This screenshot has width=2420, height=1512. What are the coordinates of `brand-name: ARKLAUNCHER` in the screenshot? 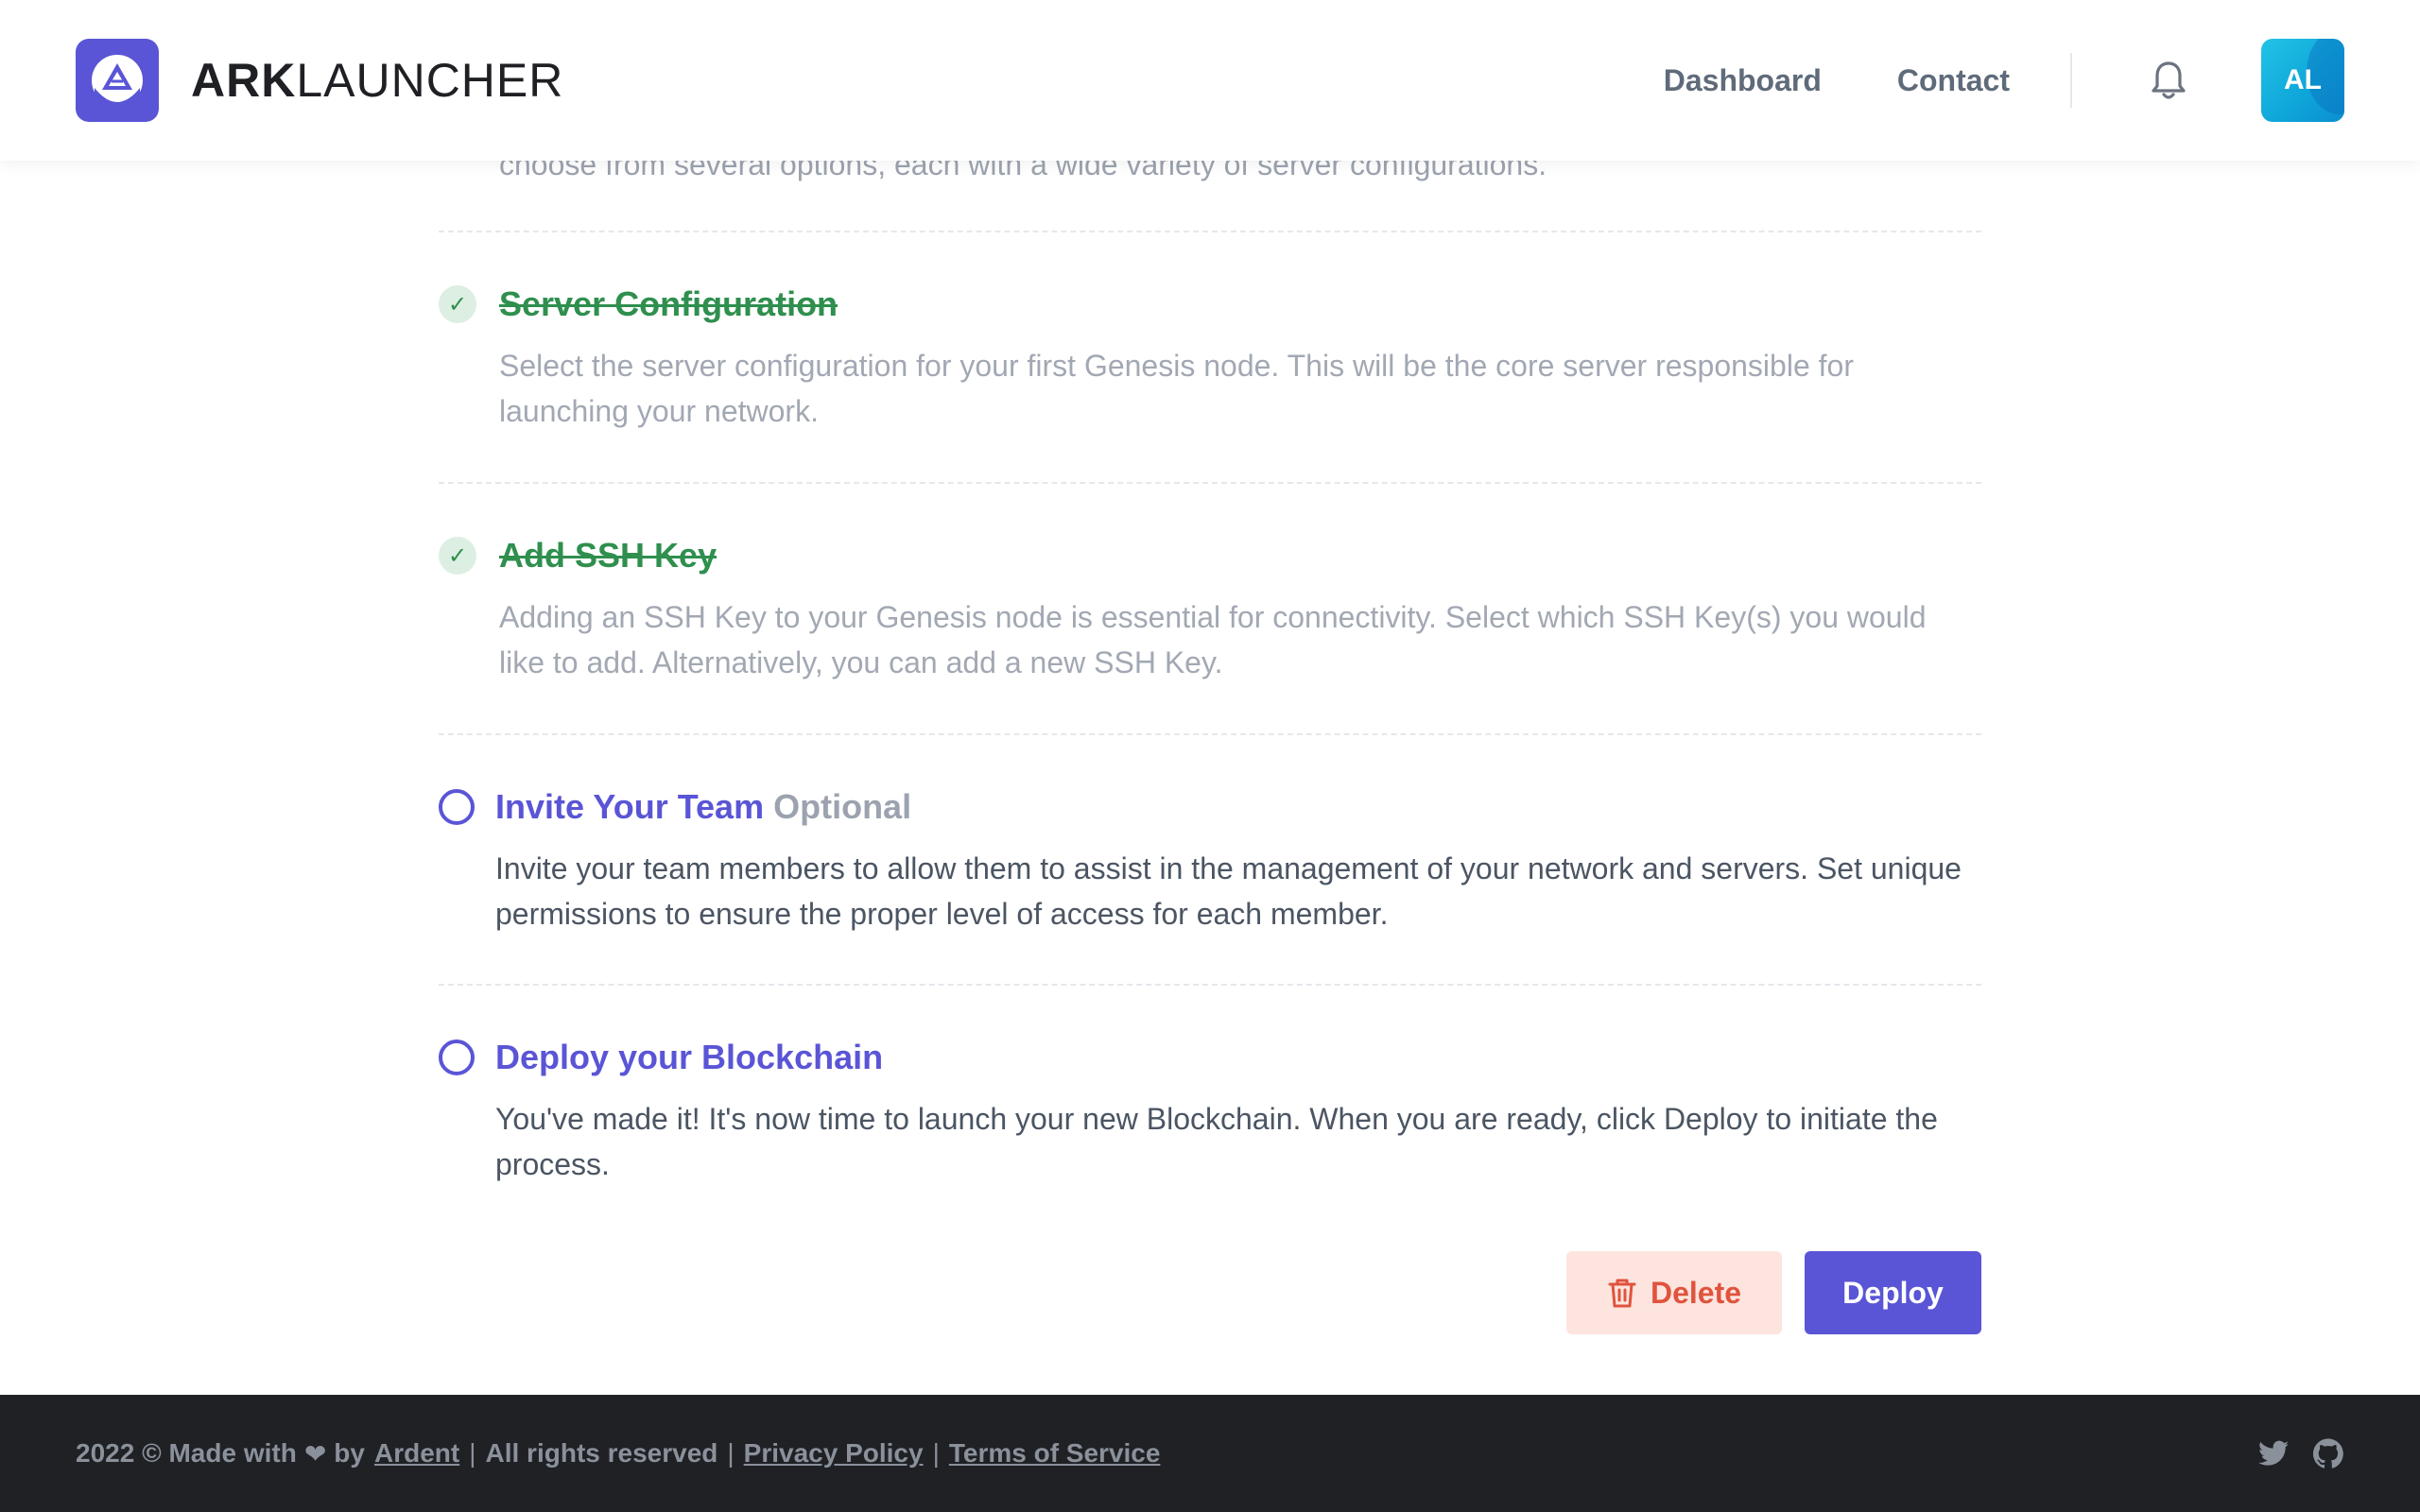 It's located at (377, 80).